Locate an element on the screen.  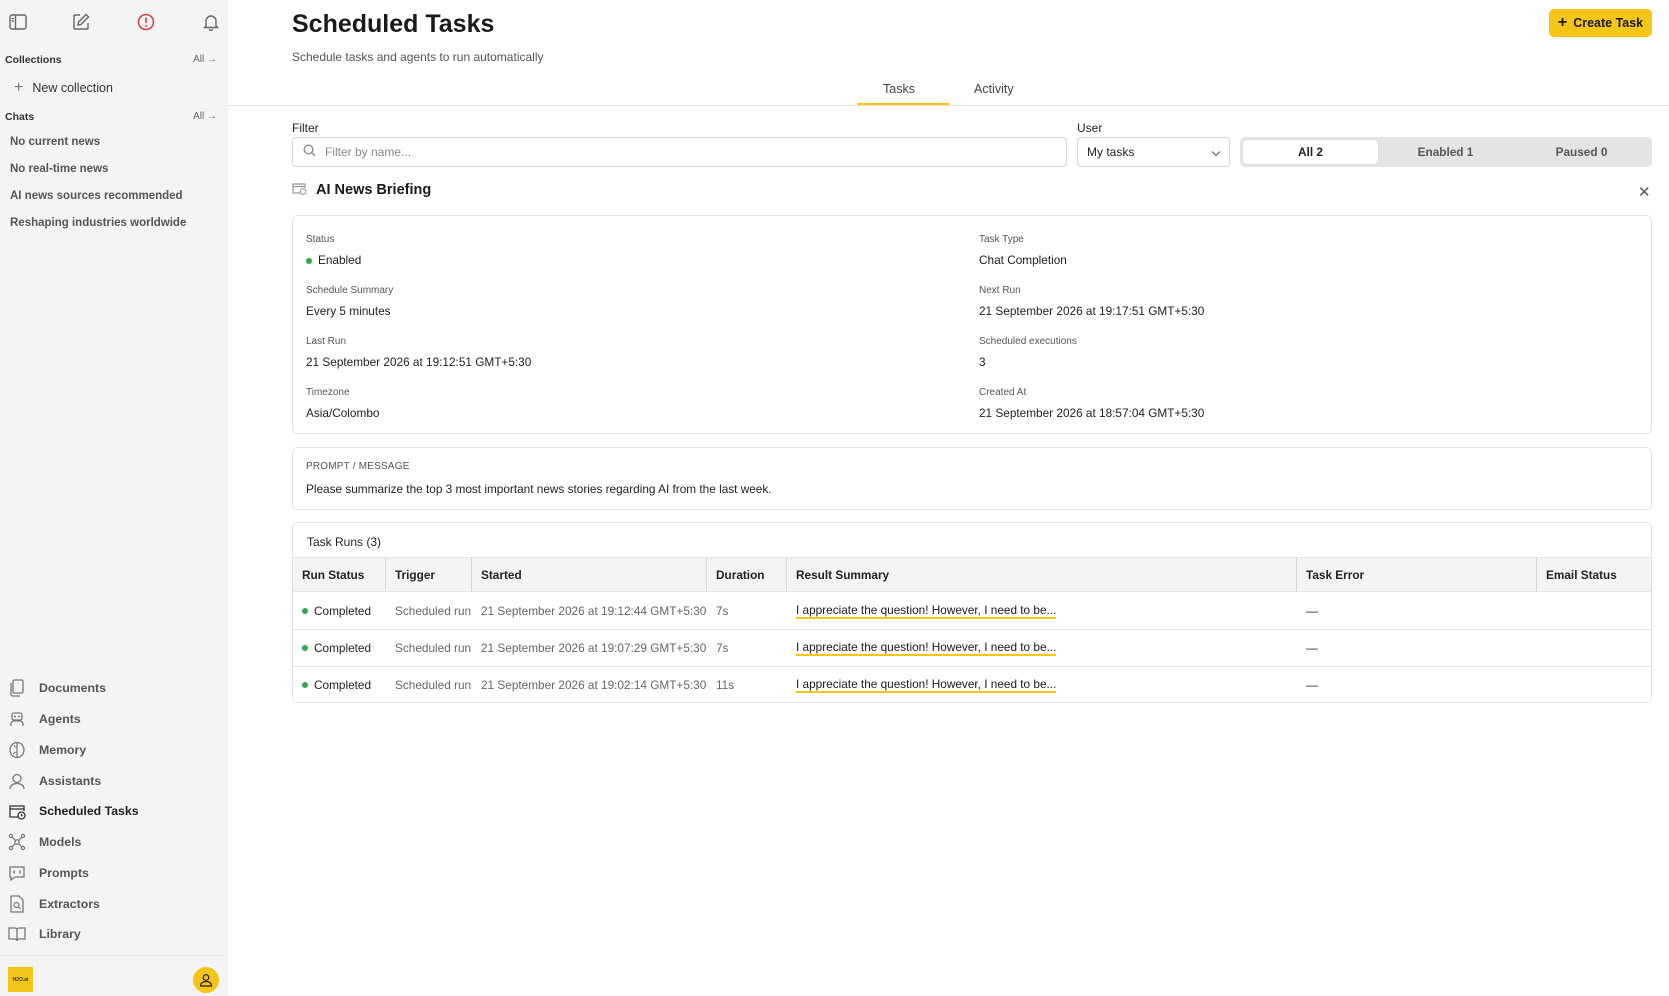
tab-tasks: Tasks is located at coordinates (899, 89).